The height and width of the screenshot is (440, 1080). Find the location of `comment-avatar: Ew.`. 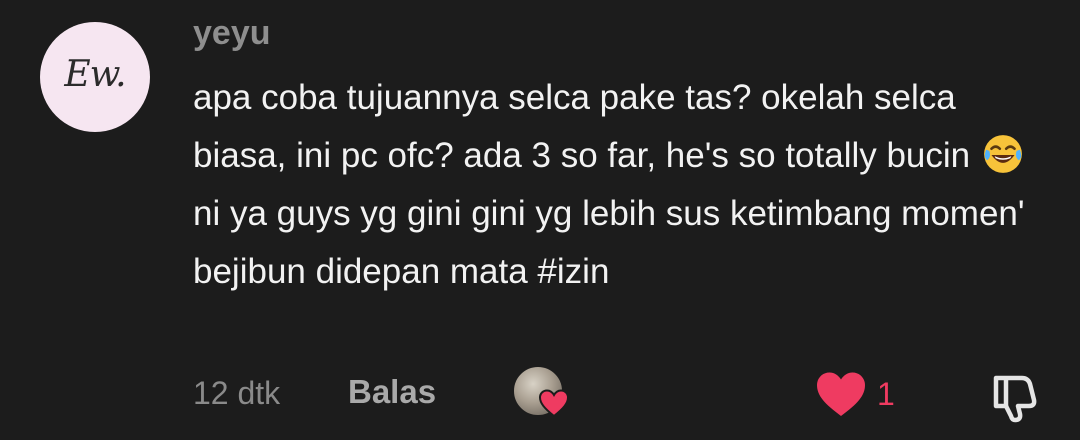

comment-avatar: Ew. is located at coordinates (95, 77).